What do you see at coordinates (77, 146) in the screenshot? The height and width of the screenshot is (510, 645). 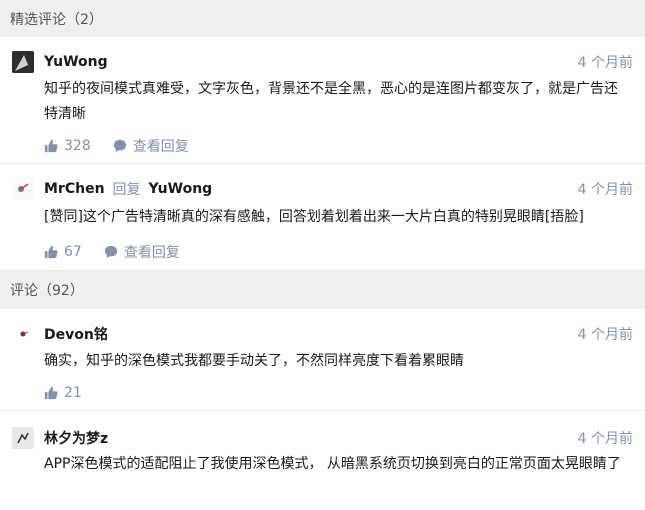 I see `like-count: 328` at bounding box center [77, 146].